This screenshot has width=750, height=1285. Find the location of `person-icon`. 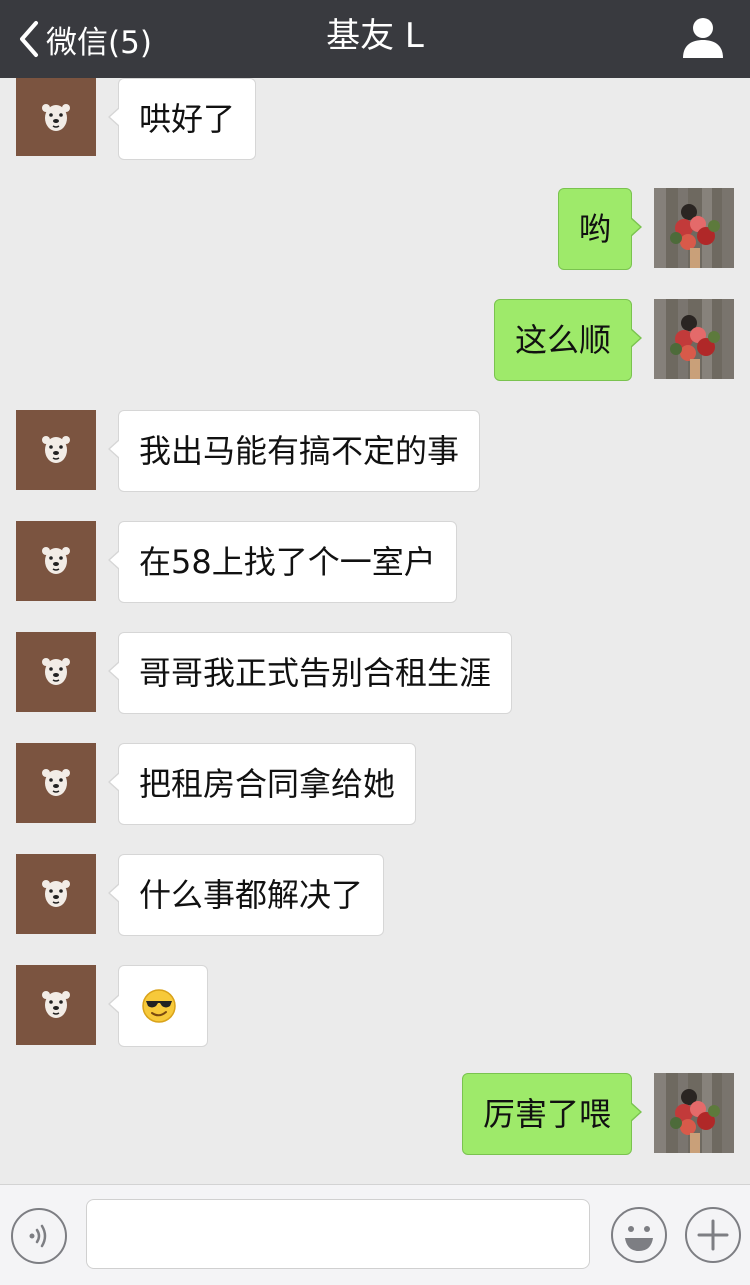

person-icon is located at coordinates (703, 37).